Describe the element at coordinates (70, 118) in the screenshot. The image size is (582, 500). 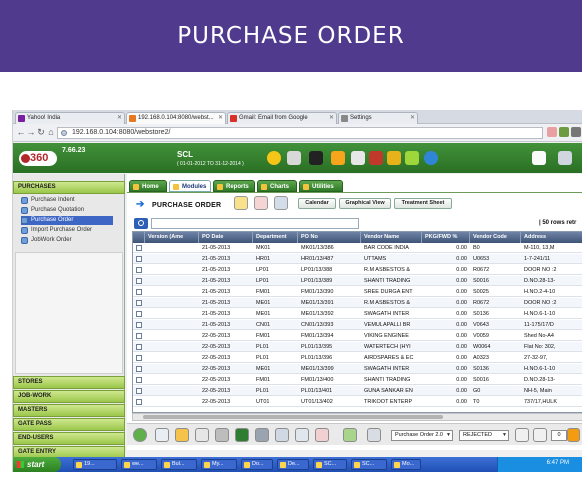
I see `browser-tab-yahoo: Yahoo! India ✕` at that location.